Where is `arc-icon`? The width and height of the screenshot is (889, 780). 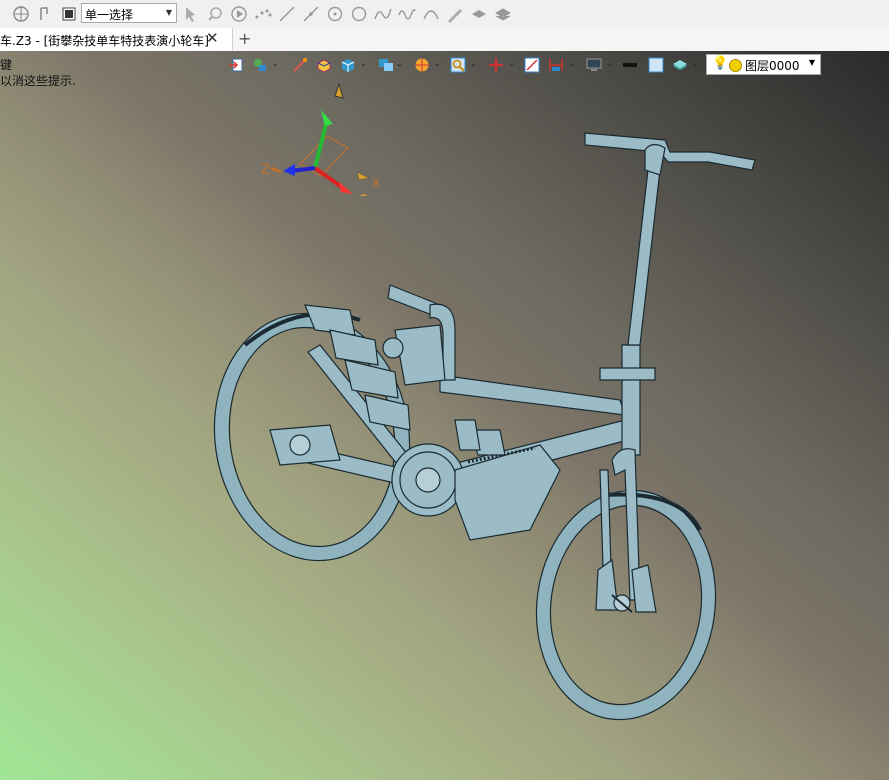 arc-icon is located at coordinates (431, 14).